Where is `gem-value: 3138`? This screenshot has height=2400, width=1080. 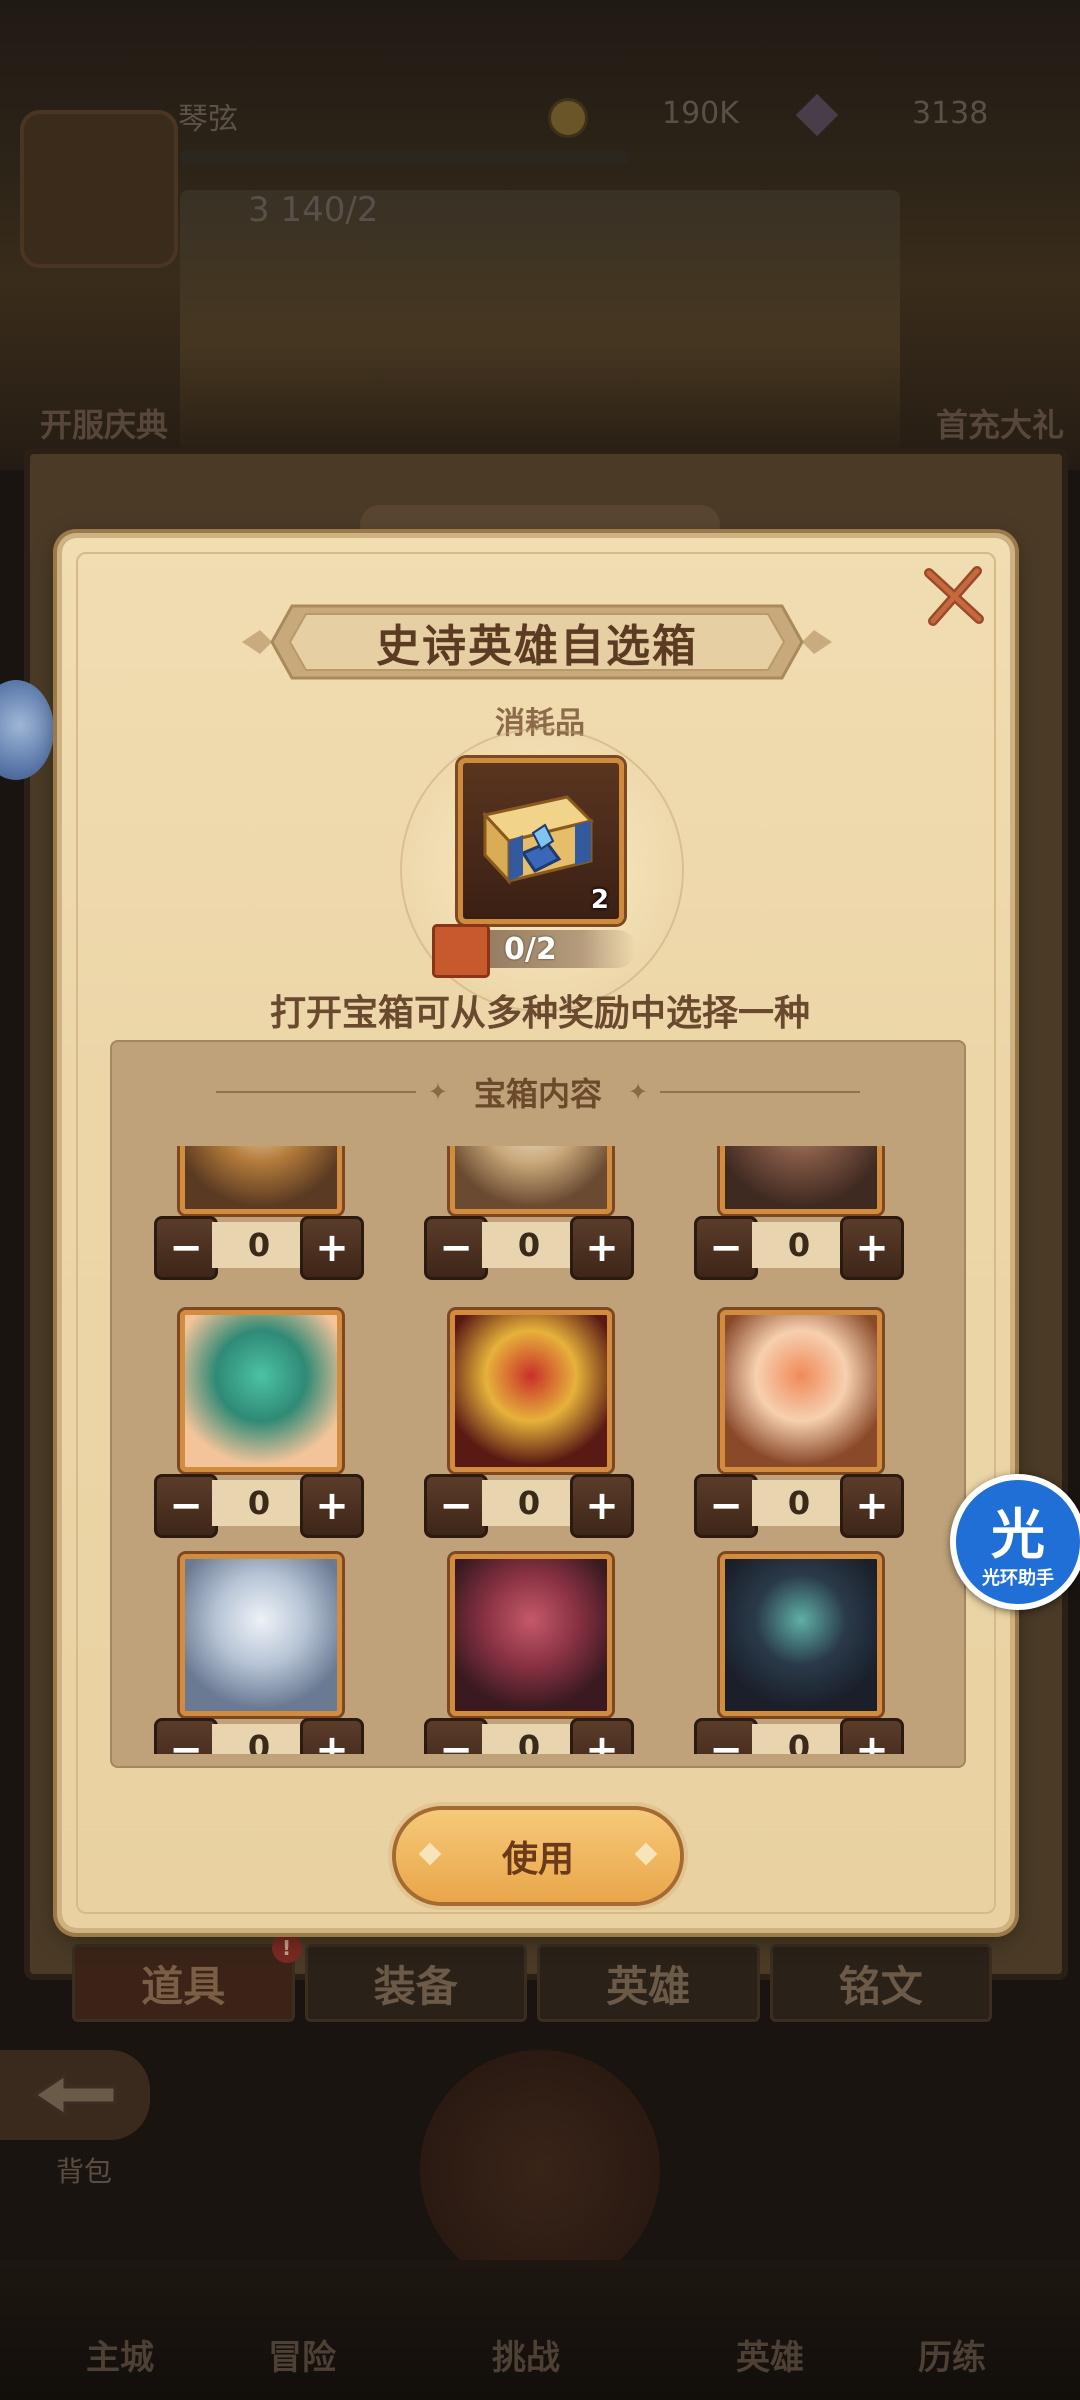
gem-value: 3138 is located at coordinates (950, 113).